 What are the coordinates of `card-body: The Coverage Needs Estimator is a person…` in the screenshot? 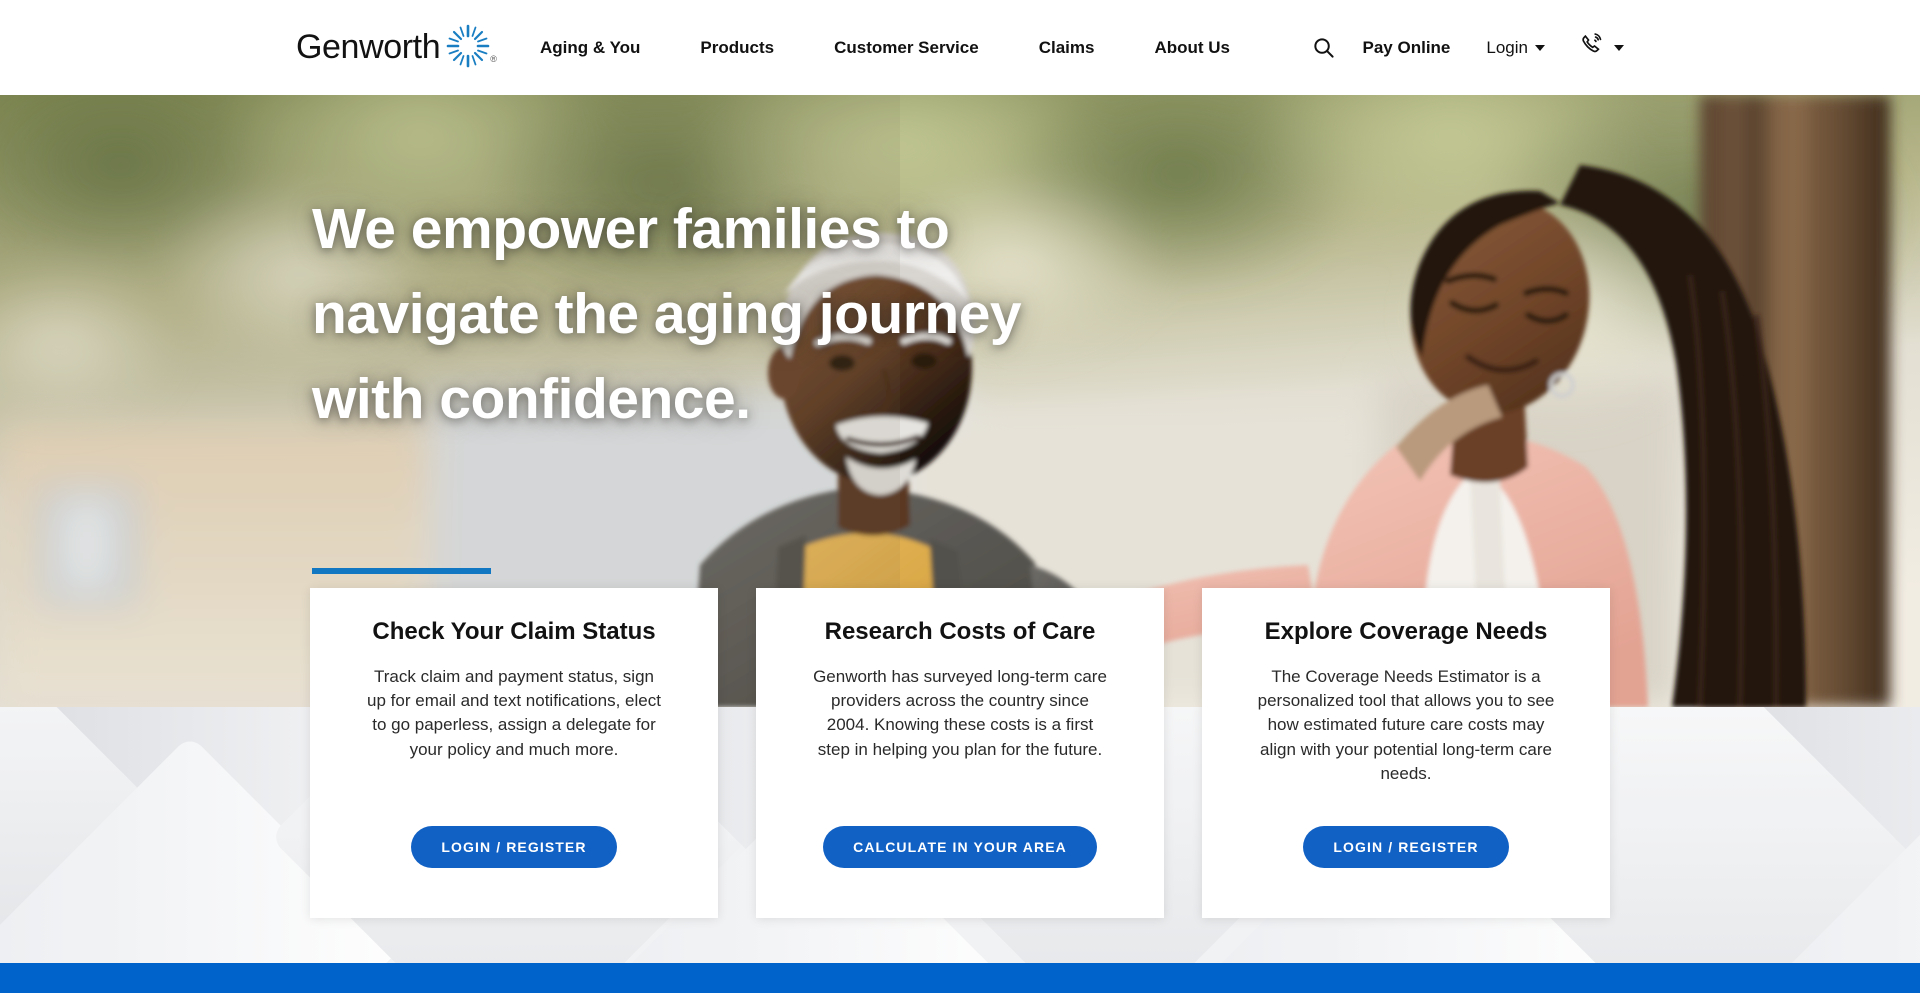 It's located at (1406, 725).